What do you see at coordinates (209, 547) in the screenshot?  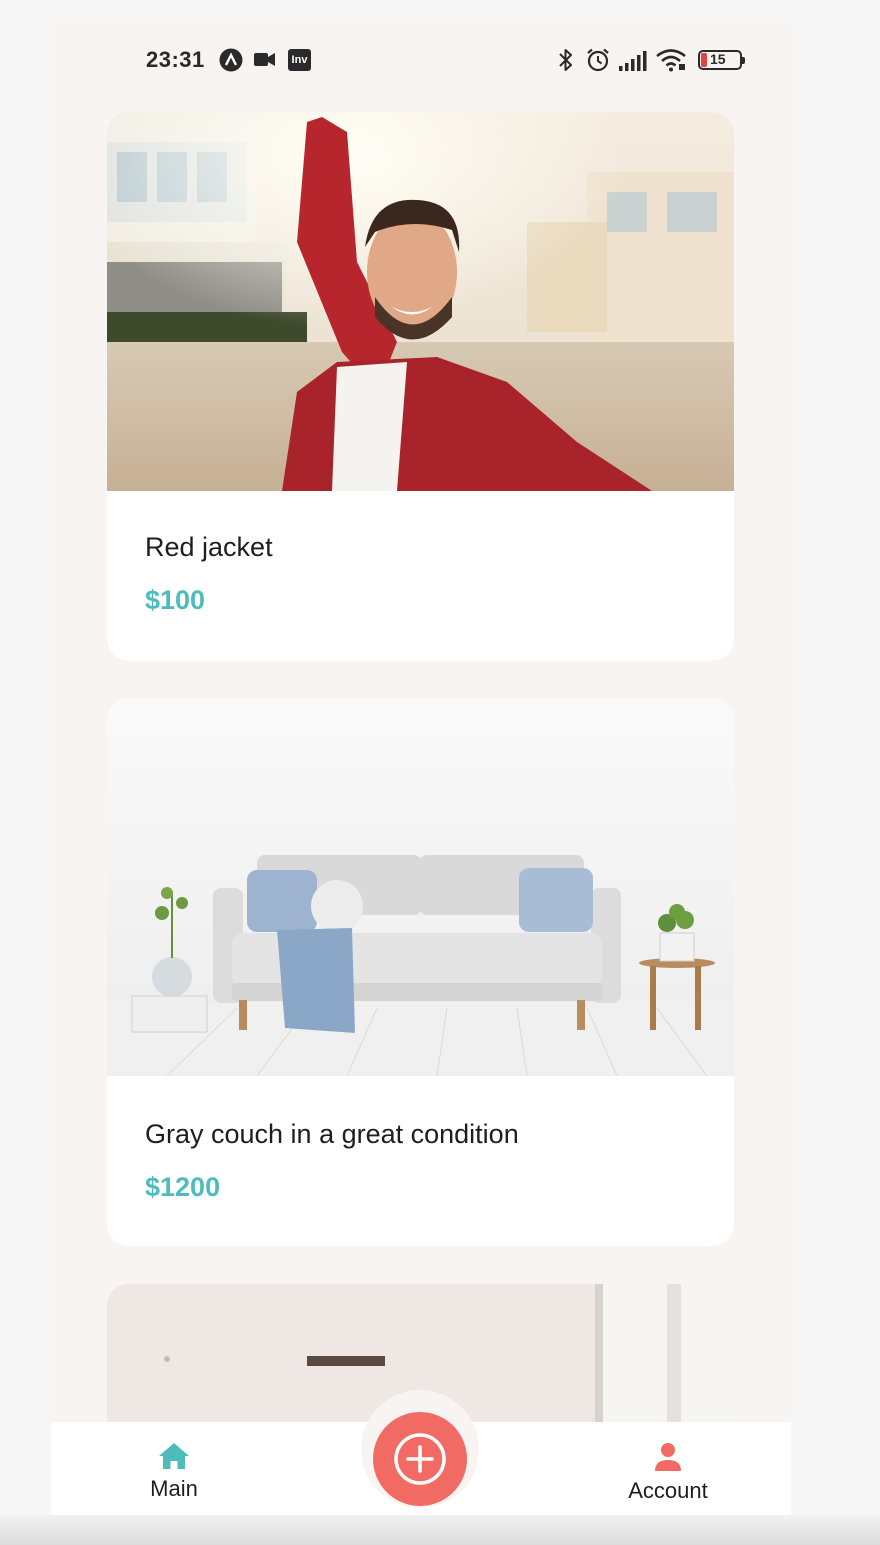 I see `listing-title: Red jacket` at bounding box center [209, 547].